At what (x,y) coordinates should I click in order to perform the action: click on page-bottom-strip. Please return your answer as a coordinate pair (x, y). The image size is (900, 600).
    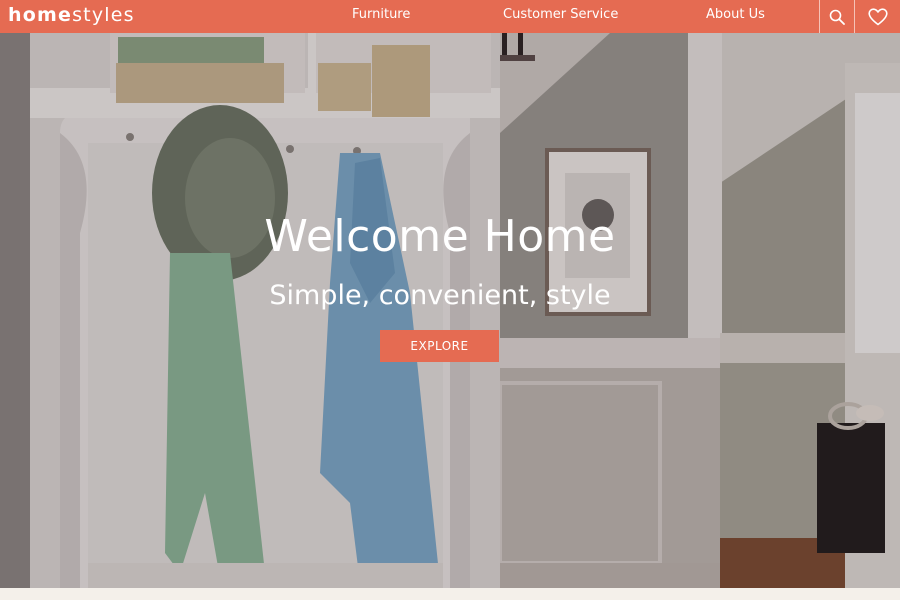
    Looking at the image, I should click on (450, 594).